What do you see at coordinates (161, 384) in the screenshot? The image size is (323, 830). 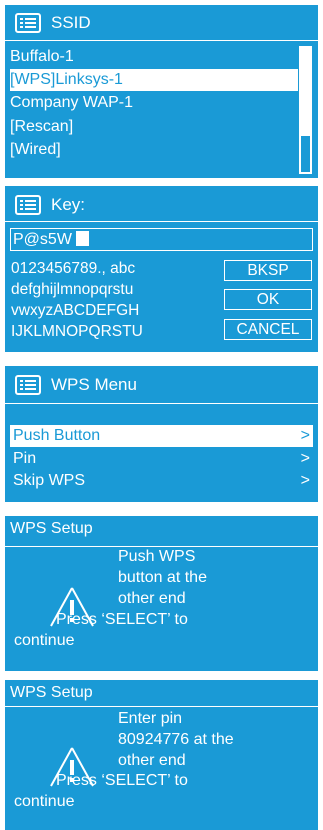 I see `wps-menu-title-bar: WPS Menu` at bounding box center [161, 384].